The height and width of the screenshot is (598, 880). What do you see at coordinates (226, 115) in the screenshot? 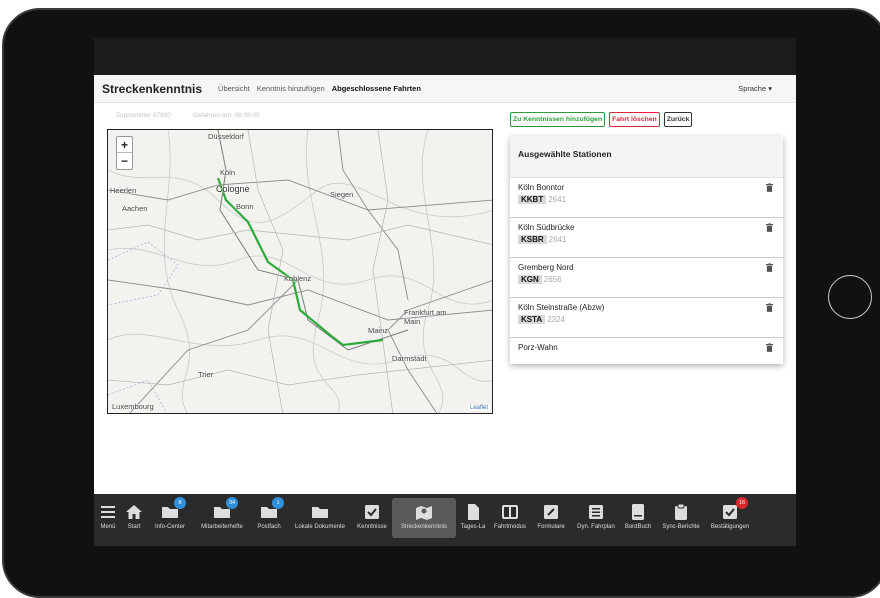
I see `trip-date: Gefahren am: 08.06.05` at bounding box center [226, 115].